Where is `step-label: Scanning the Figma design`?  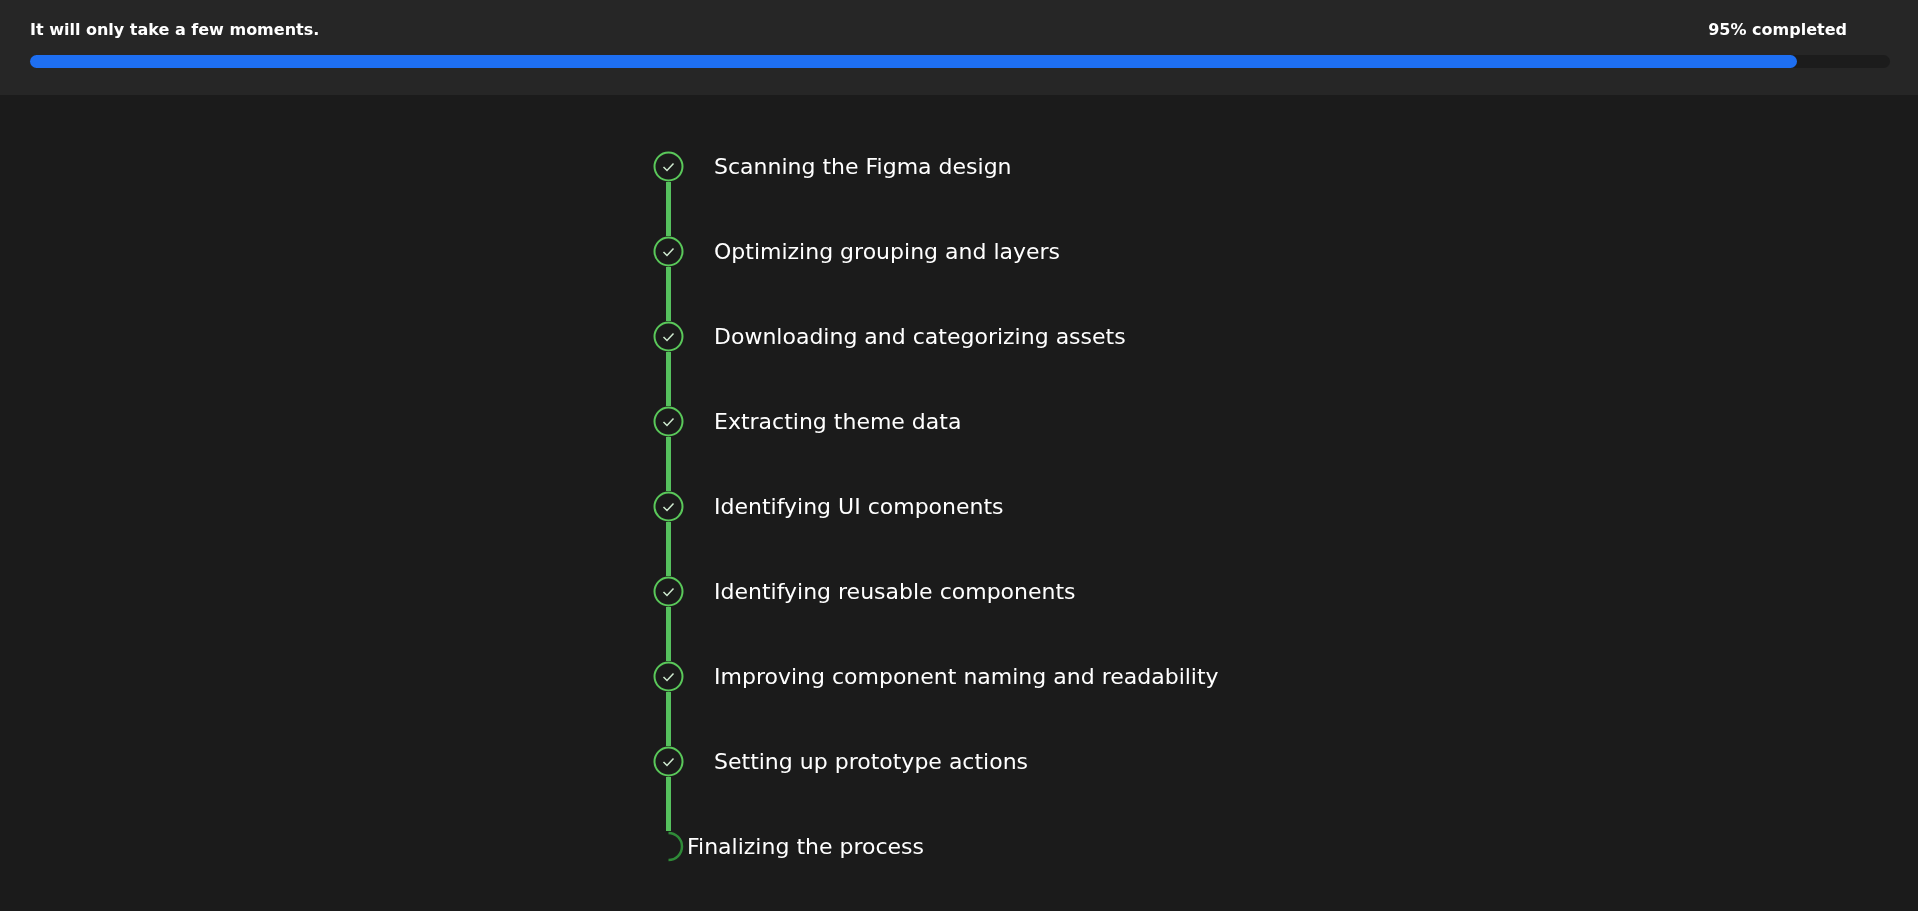 step-label: Scanning the Figma design is located at coordinates (863, 167).